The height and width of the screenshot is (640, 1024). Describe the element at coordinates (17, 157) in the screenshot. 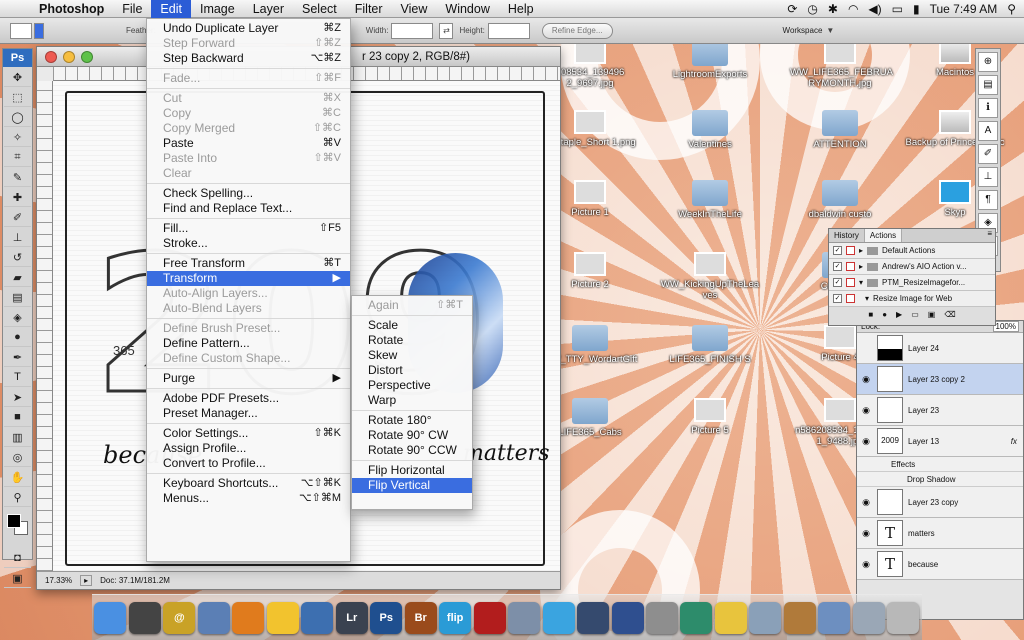

I see `crop-tool-icon: ⌗` at that location.